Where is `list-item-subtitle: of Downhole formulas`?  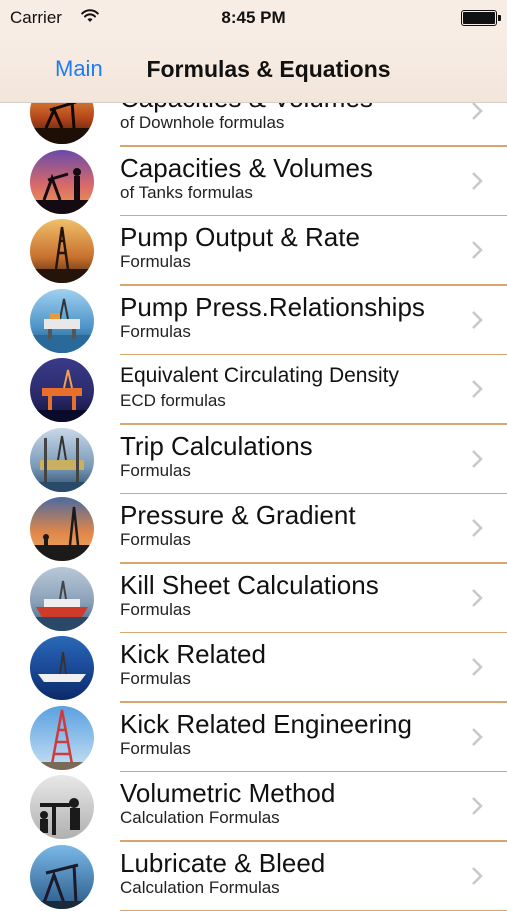
list-item-subtitle: of Downhole formulas is located at coordinates (283, 123).